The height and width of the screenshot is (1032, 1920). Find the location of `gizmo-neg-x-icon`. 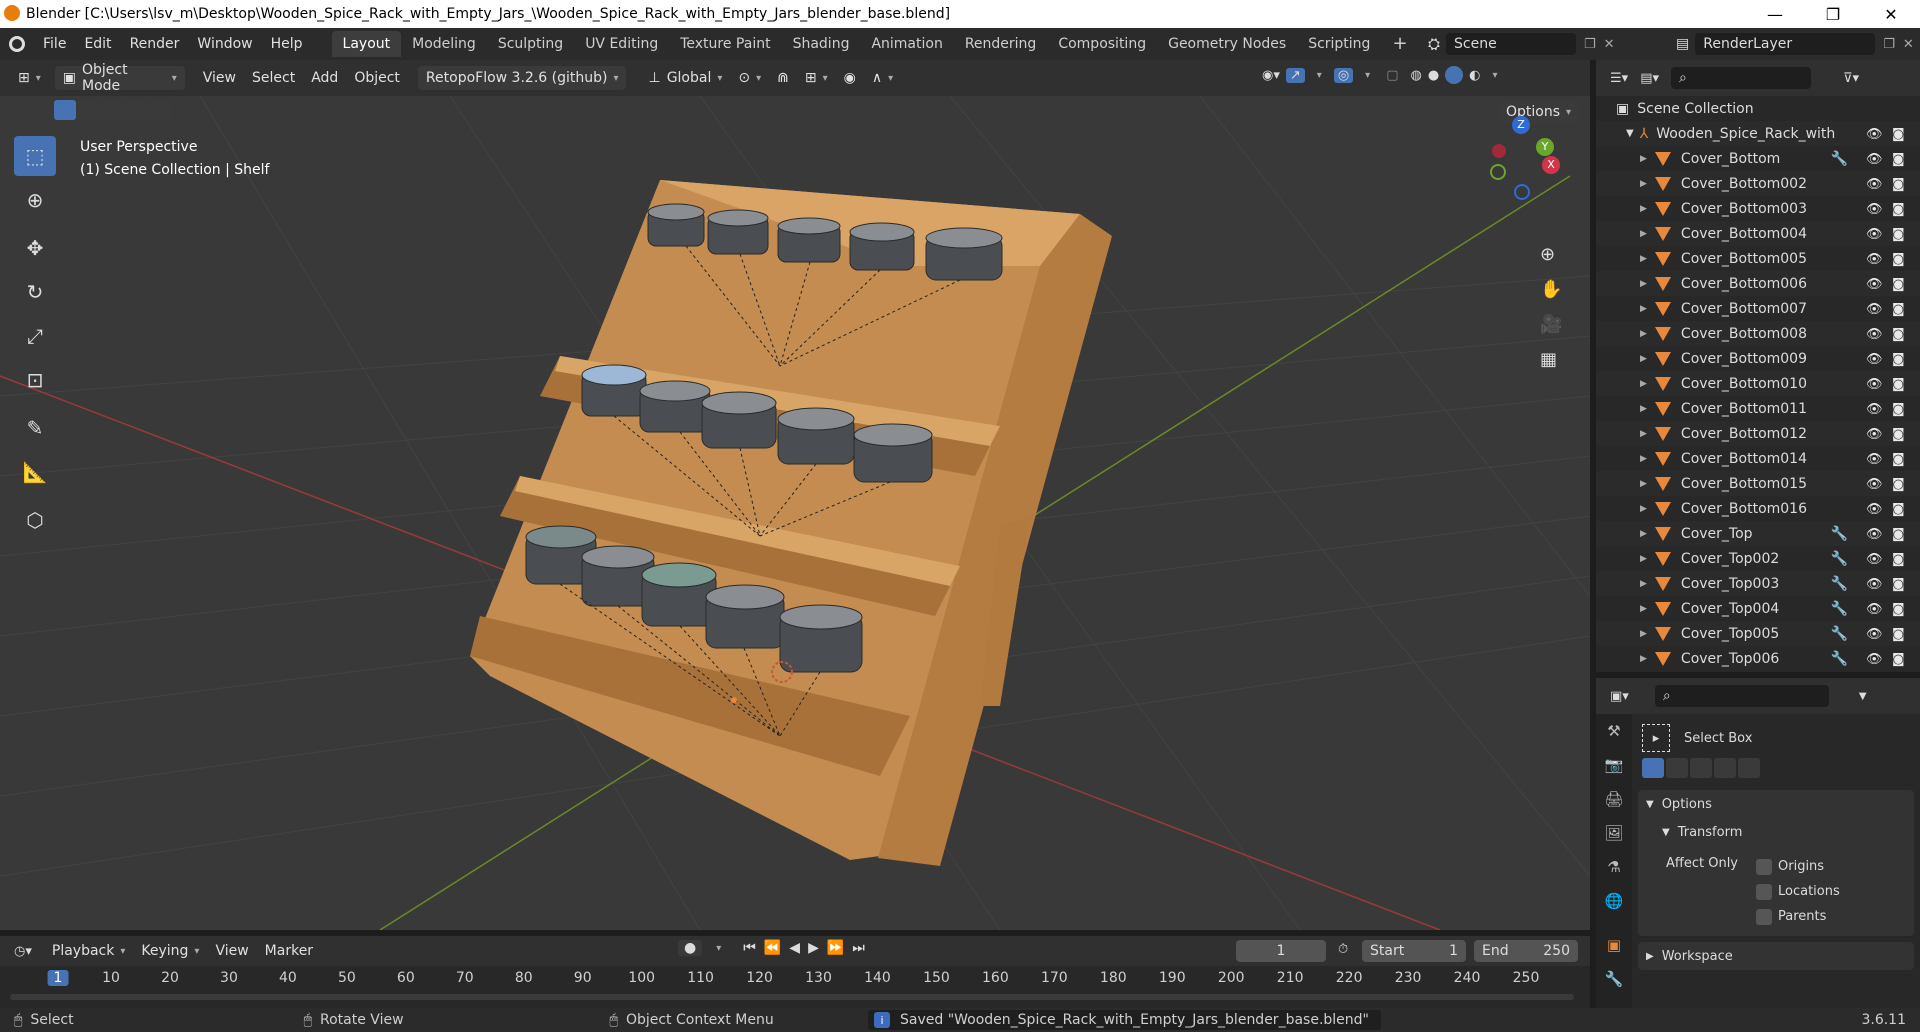

gizmo-neg-x-icon is located at coordinates (1499, 151).